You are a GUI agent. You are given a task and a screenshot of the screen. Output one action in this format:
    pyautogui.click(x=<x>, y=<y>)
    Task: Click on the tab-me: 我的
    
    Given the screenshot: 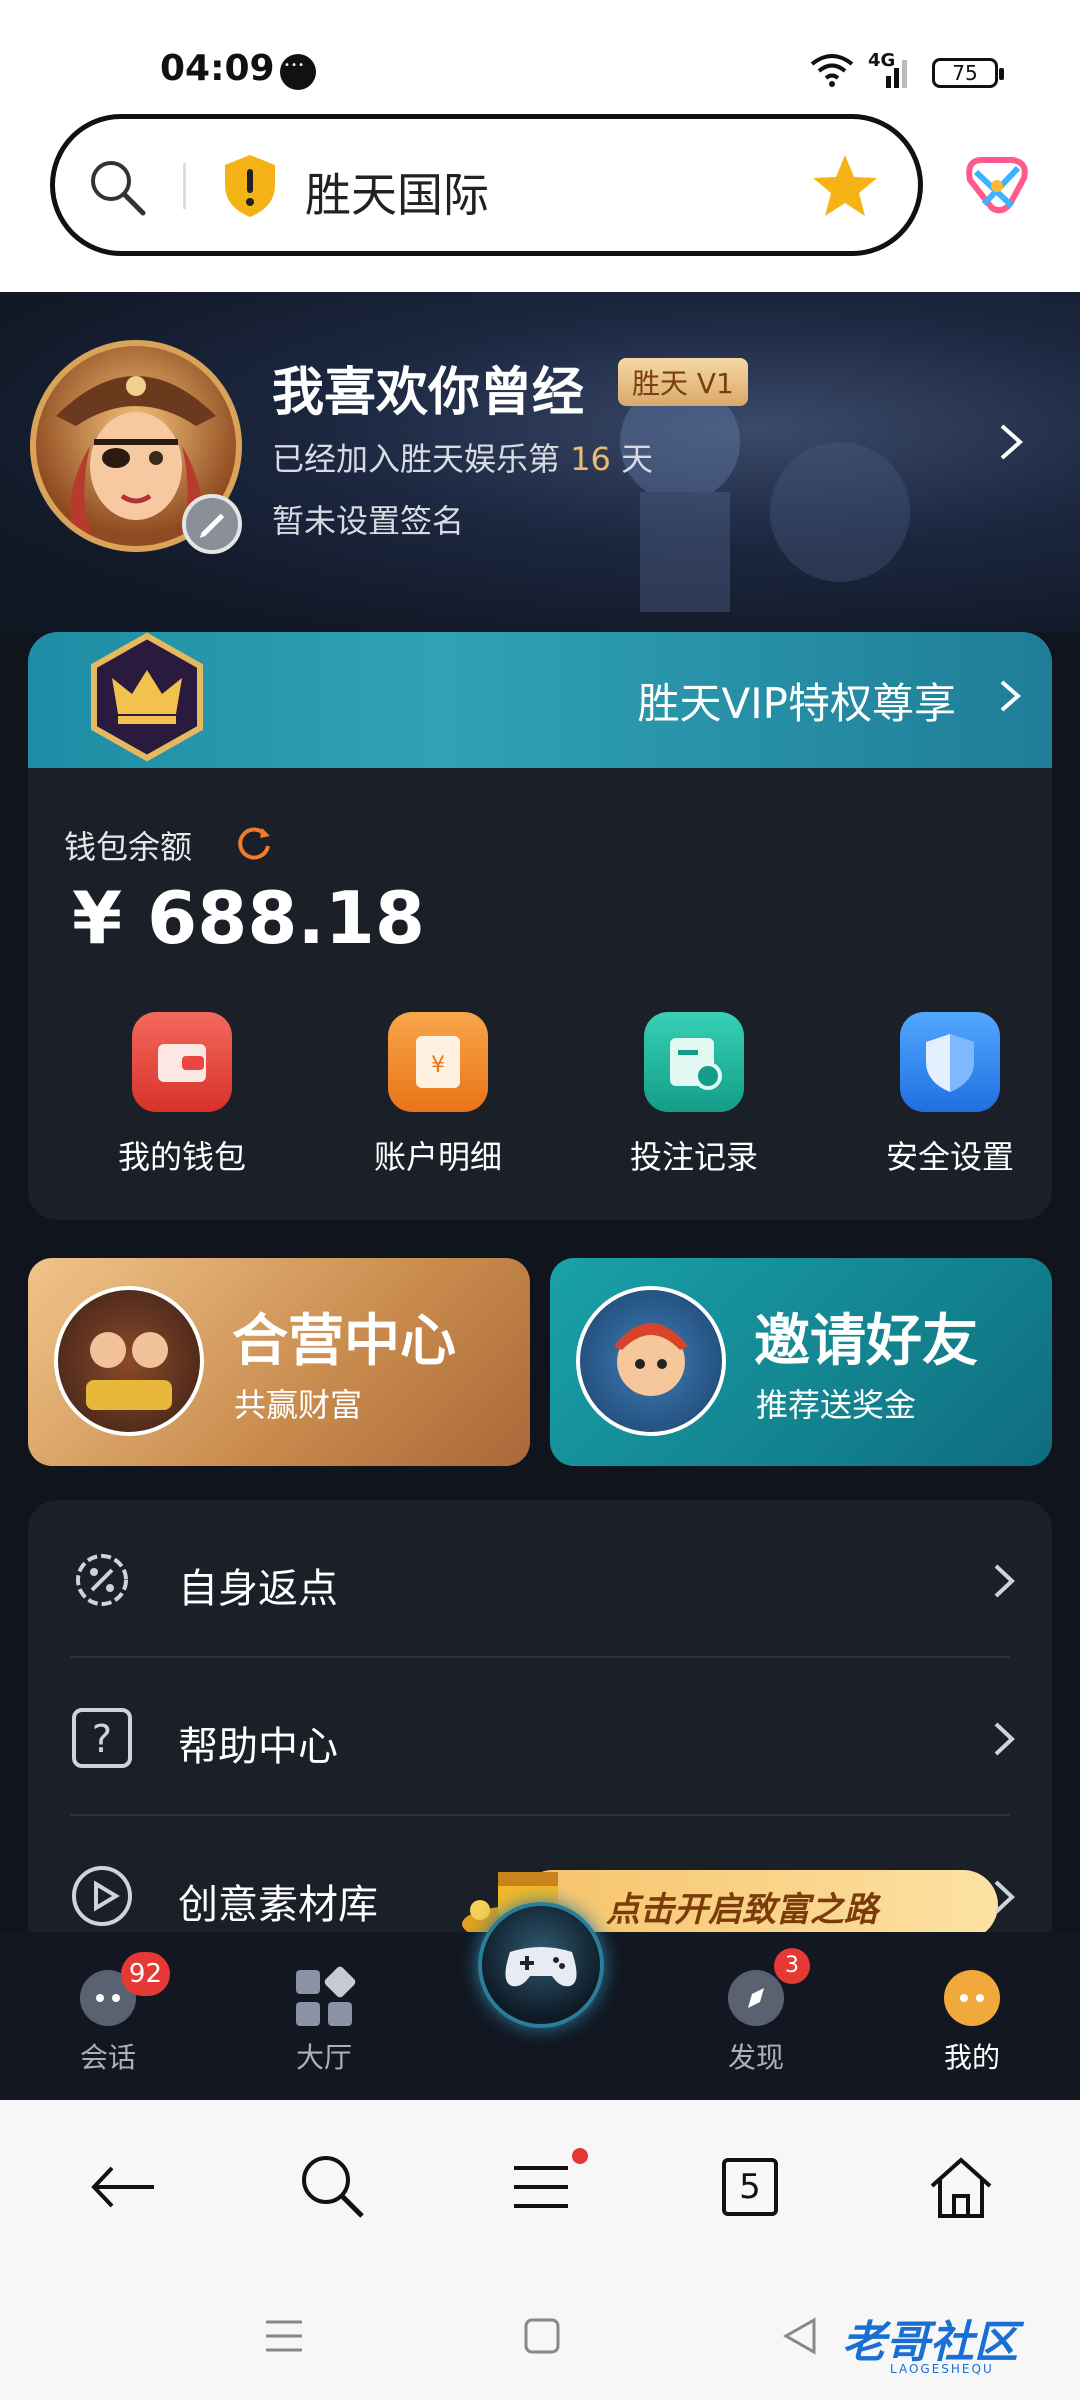 What is the action you would take?
    pyautogui.click(x=972, y=2021)
    